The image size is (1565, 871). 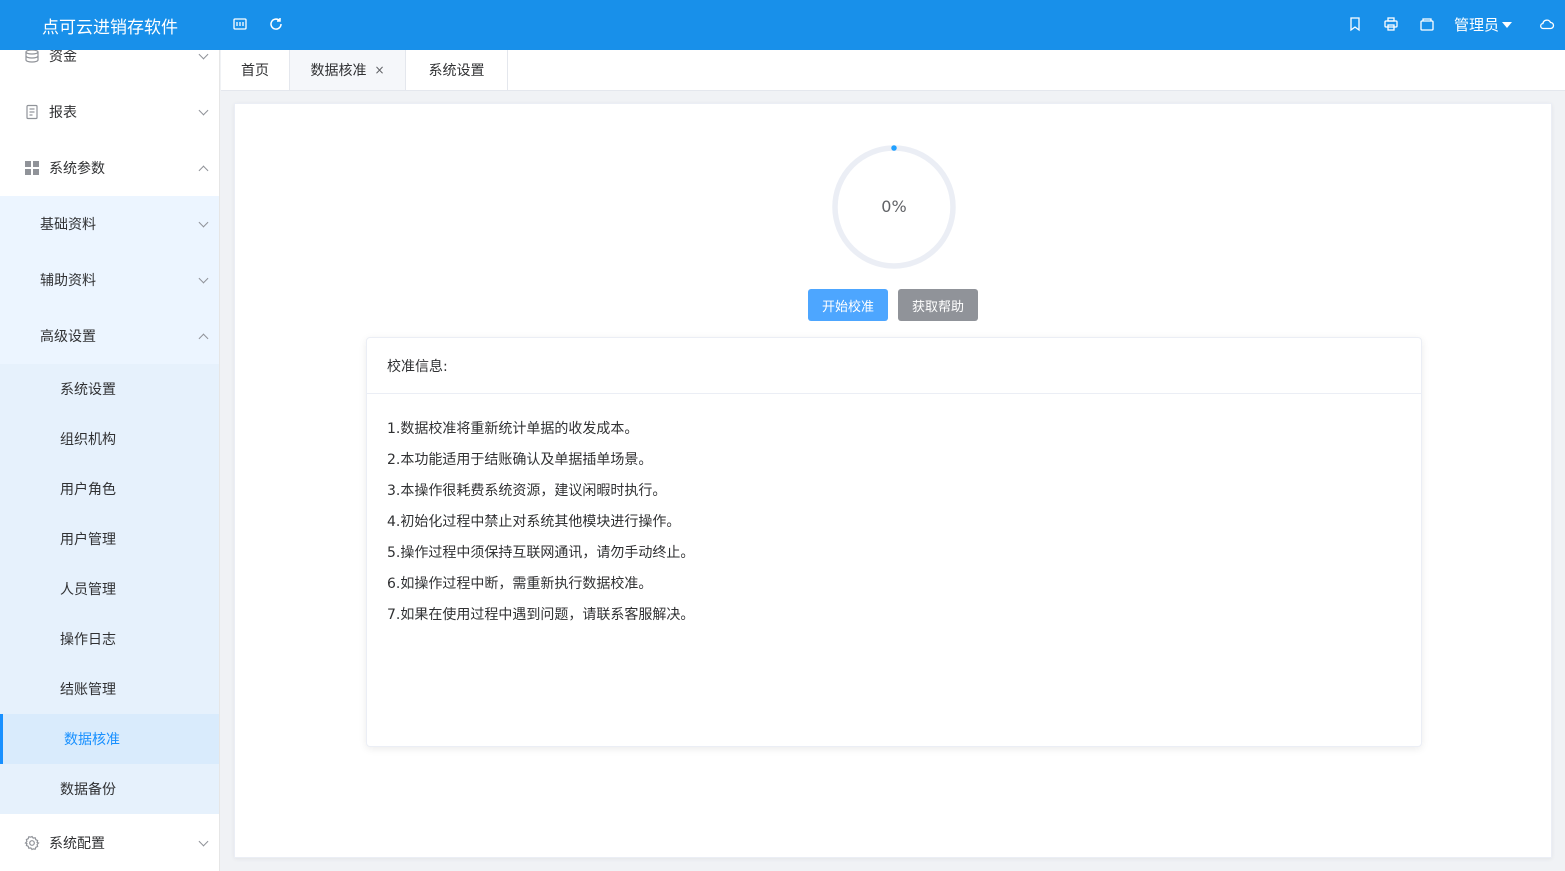 I want to click on tab-label: 数据核准, so click(x=338, y=71).